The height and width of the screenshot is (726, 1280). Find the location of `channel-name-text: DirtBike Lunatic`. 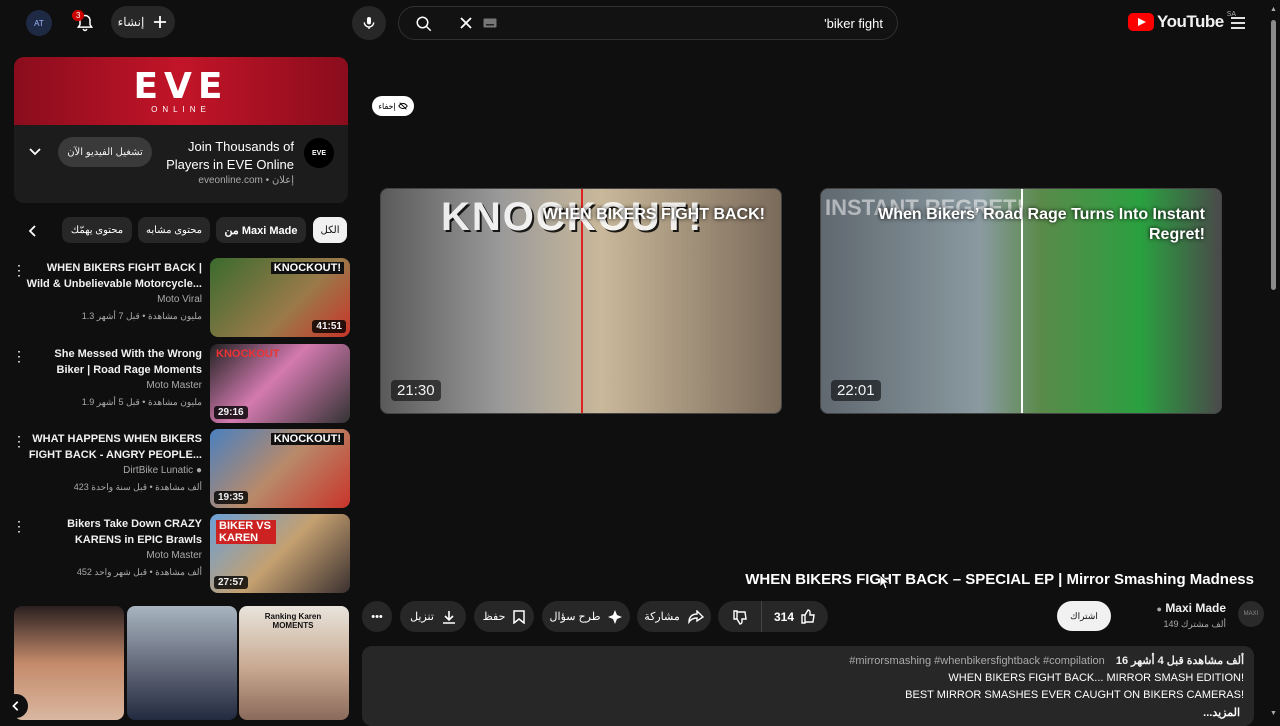

channel-name-text: DirtBike Lunatic is located at coordinates (158, 470).